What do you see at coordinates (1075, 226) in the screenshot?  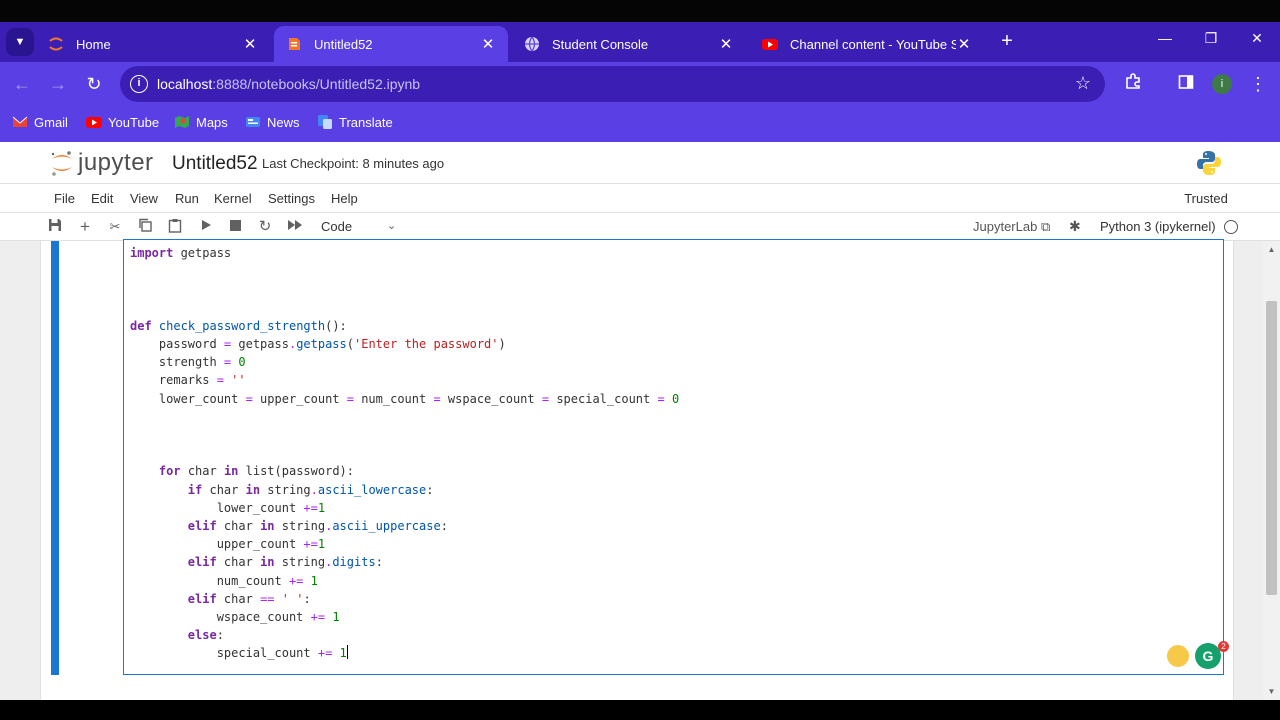 I see `debugger-bug-icon: ✱` at bounding box center [1075, 226].